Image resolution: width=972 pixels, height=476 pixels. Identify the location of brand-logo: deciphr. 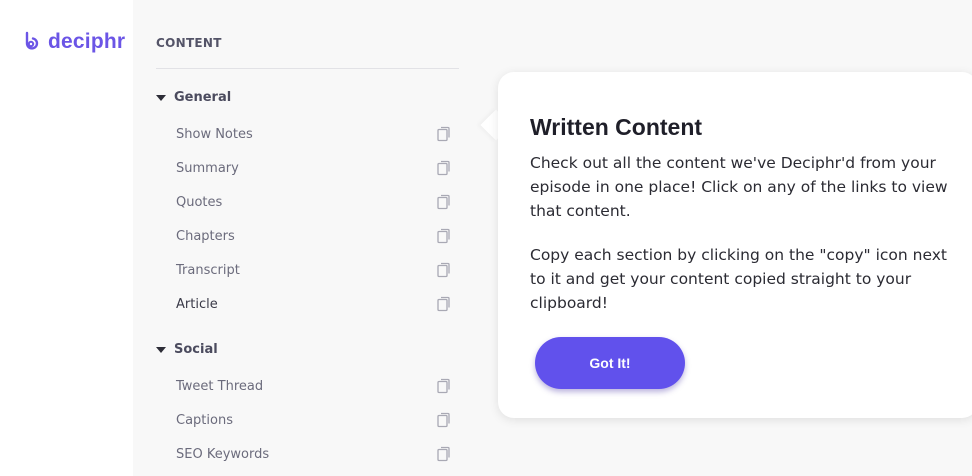
(72, 42).